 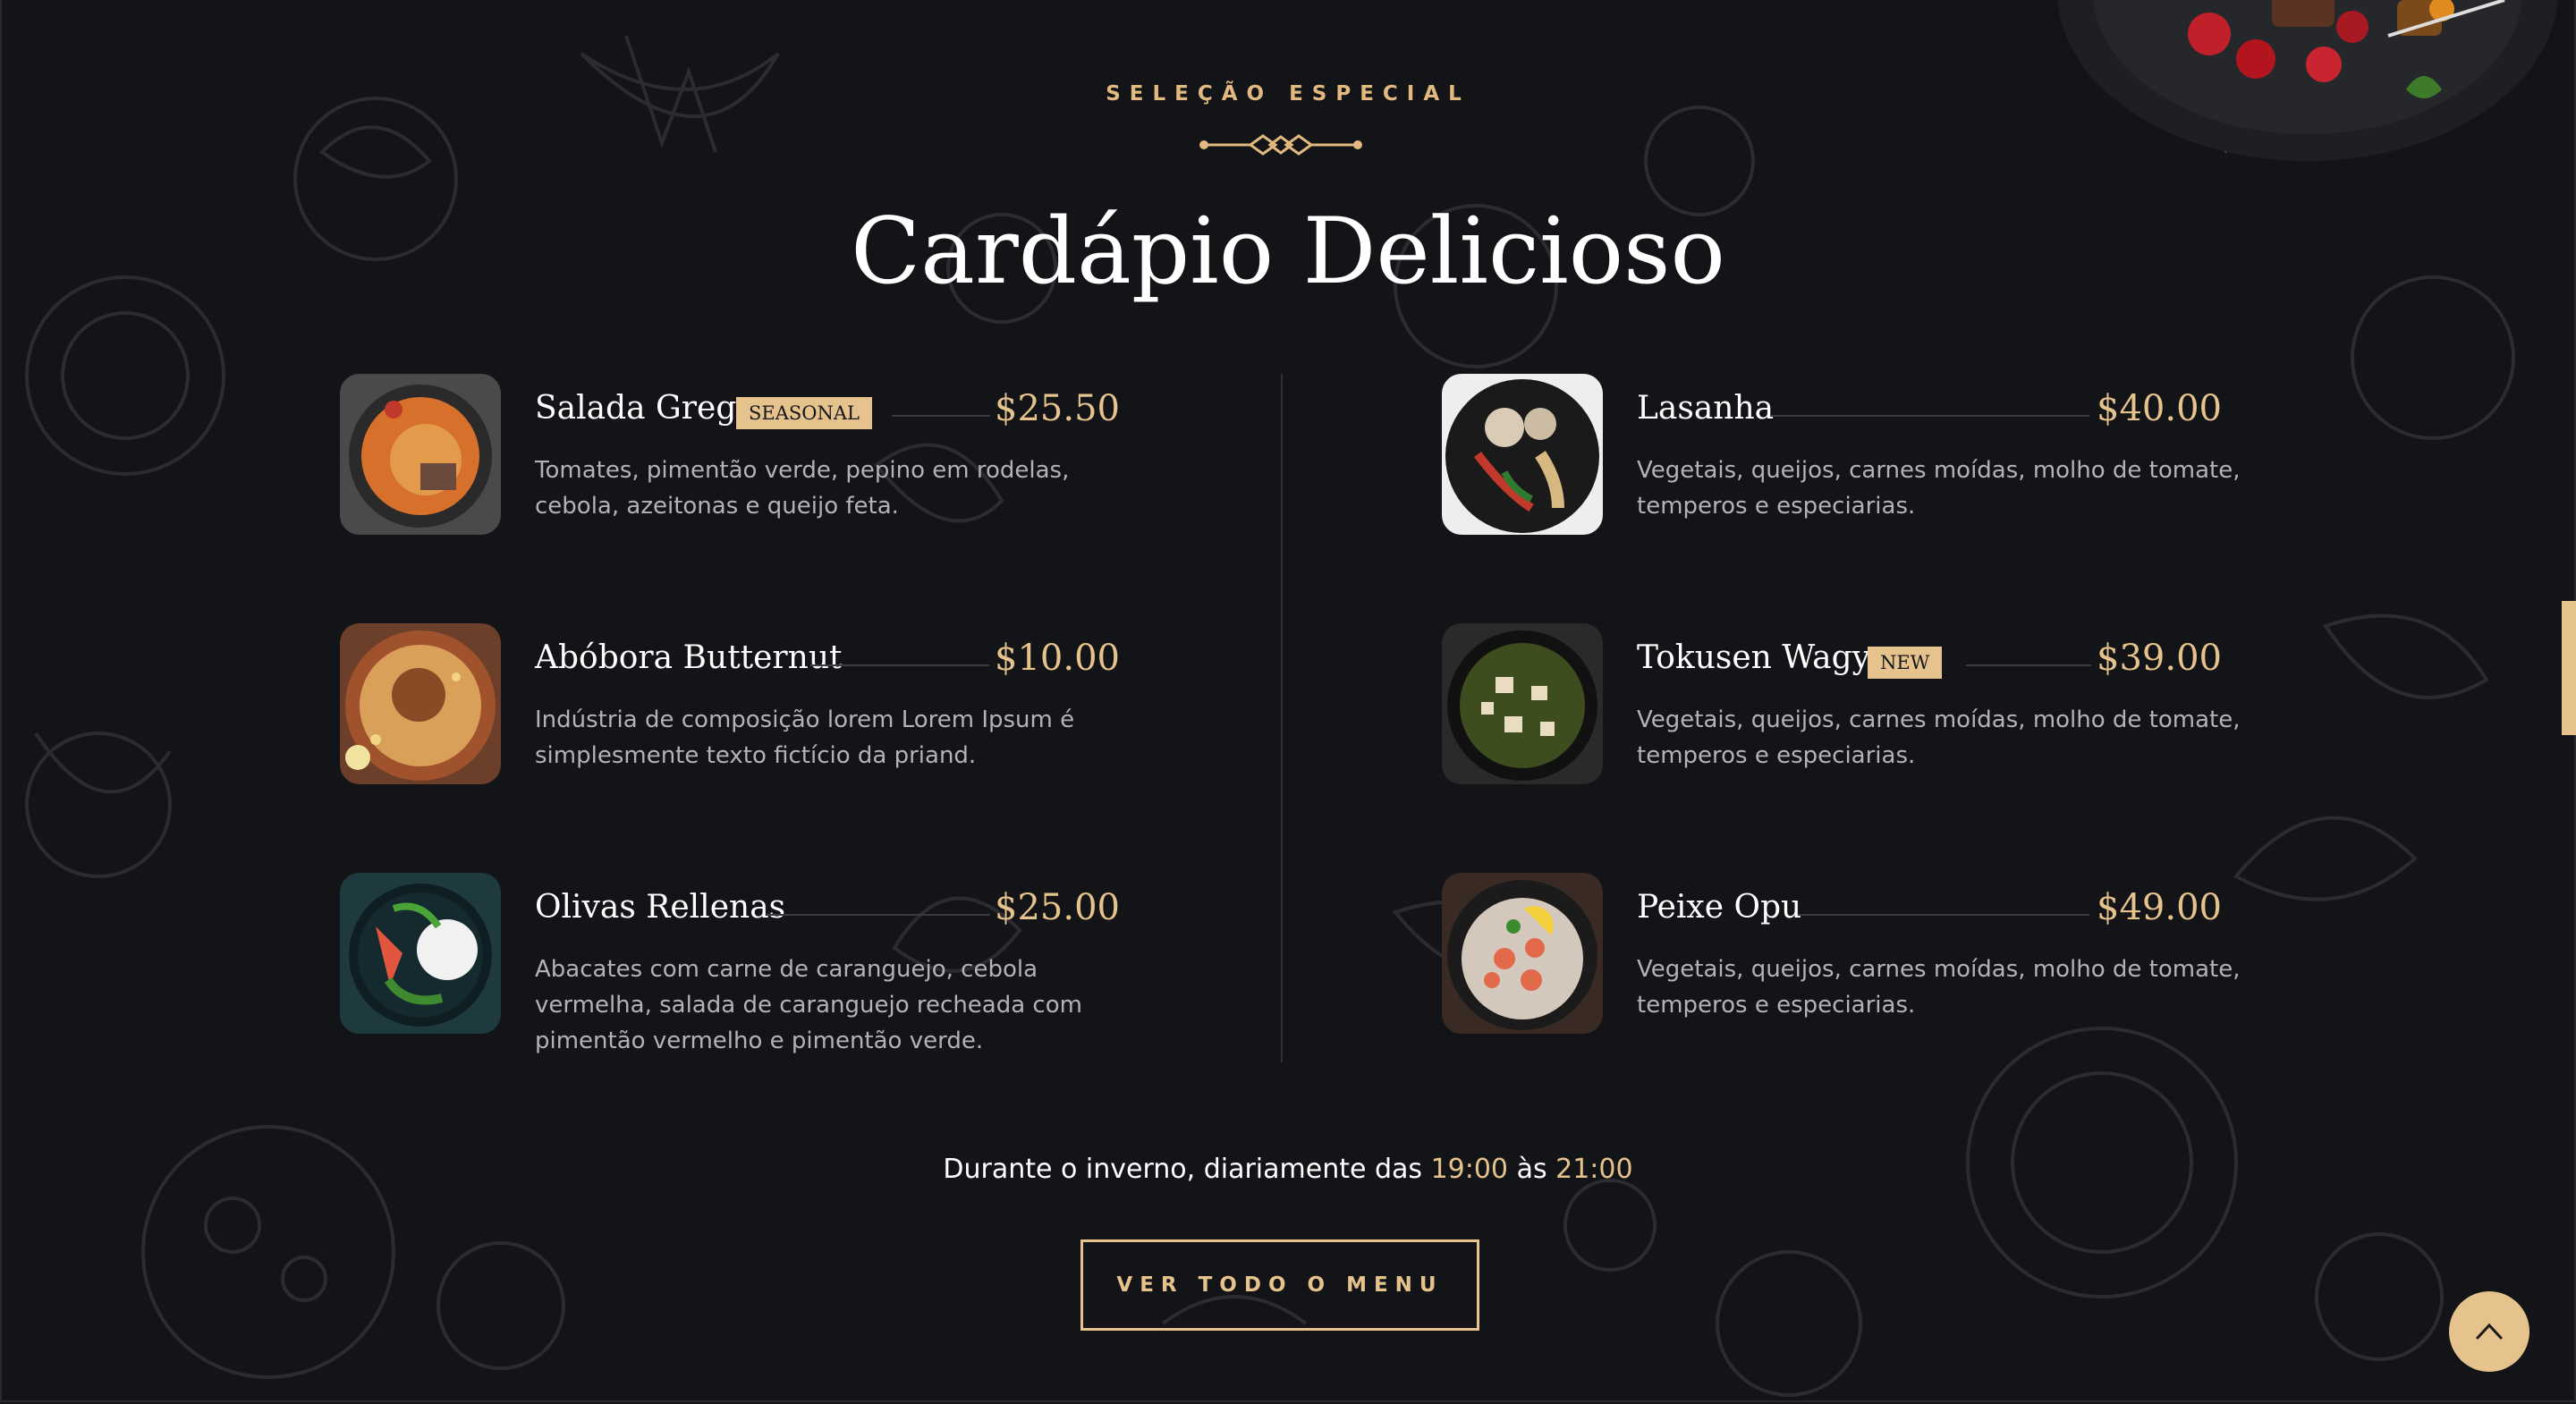 What do you see at coordinates (1706, 409) in the screenshot?
I see `item-name: Lasanha` at bounding box center [1706, 409].